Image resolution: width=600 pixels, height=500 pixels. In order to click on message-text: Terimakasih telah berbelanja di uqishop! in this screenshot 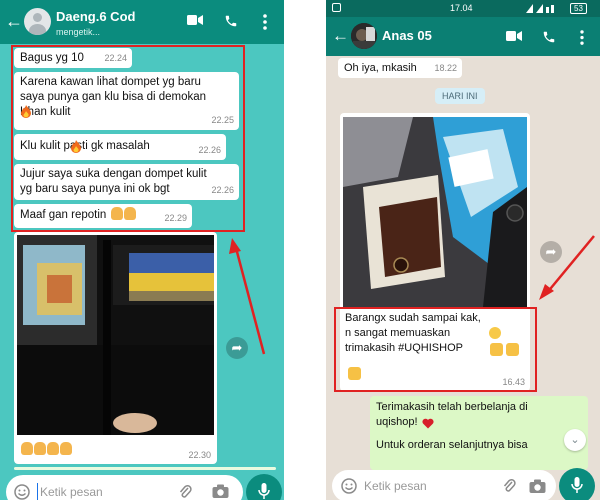, I will do `click(452, 414)`.